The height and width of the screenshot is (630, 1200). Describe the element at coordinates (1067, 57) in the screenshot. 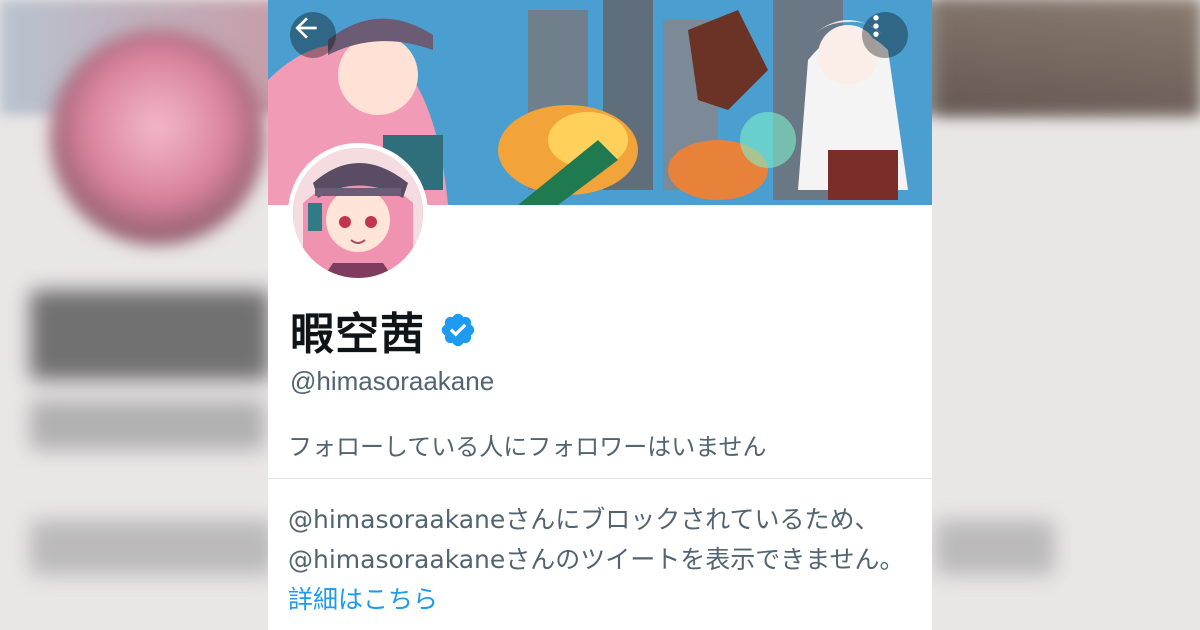

I see `backdrop-block` at that location.